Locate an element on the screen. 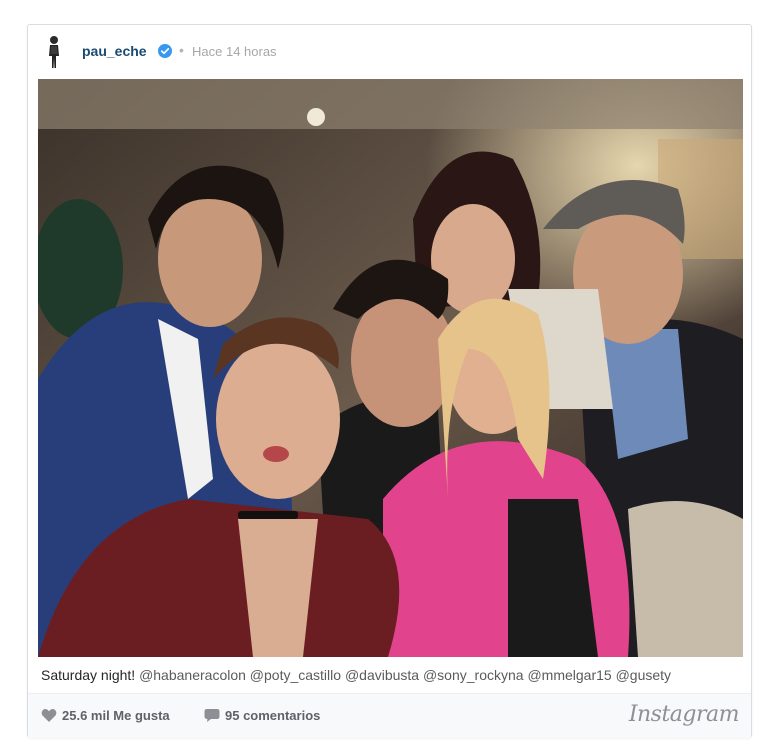 The image size is (775, 755). username-link: pau_eche is located at coordinates (114, 51).